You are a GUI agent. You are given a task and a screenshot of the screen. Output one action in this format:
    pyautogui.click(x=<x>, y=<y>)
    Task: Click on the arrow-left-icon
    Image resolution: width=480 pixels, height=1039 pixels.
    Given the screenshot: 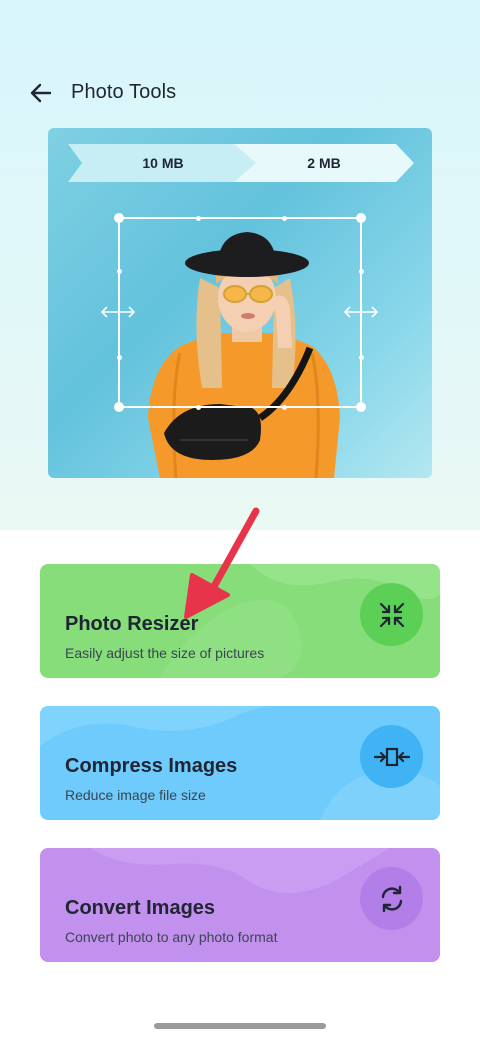 What is the action you would take?
    pyautogui.click(x=41, y=93)
    